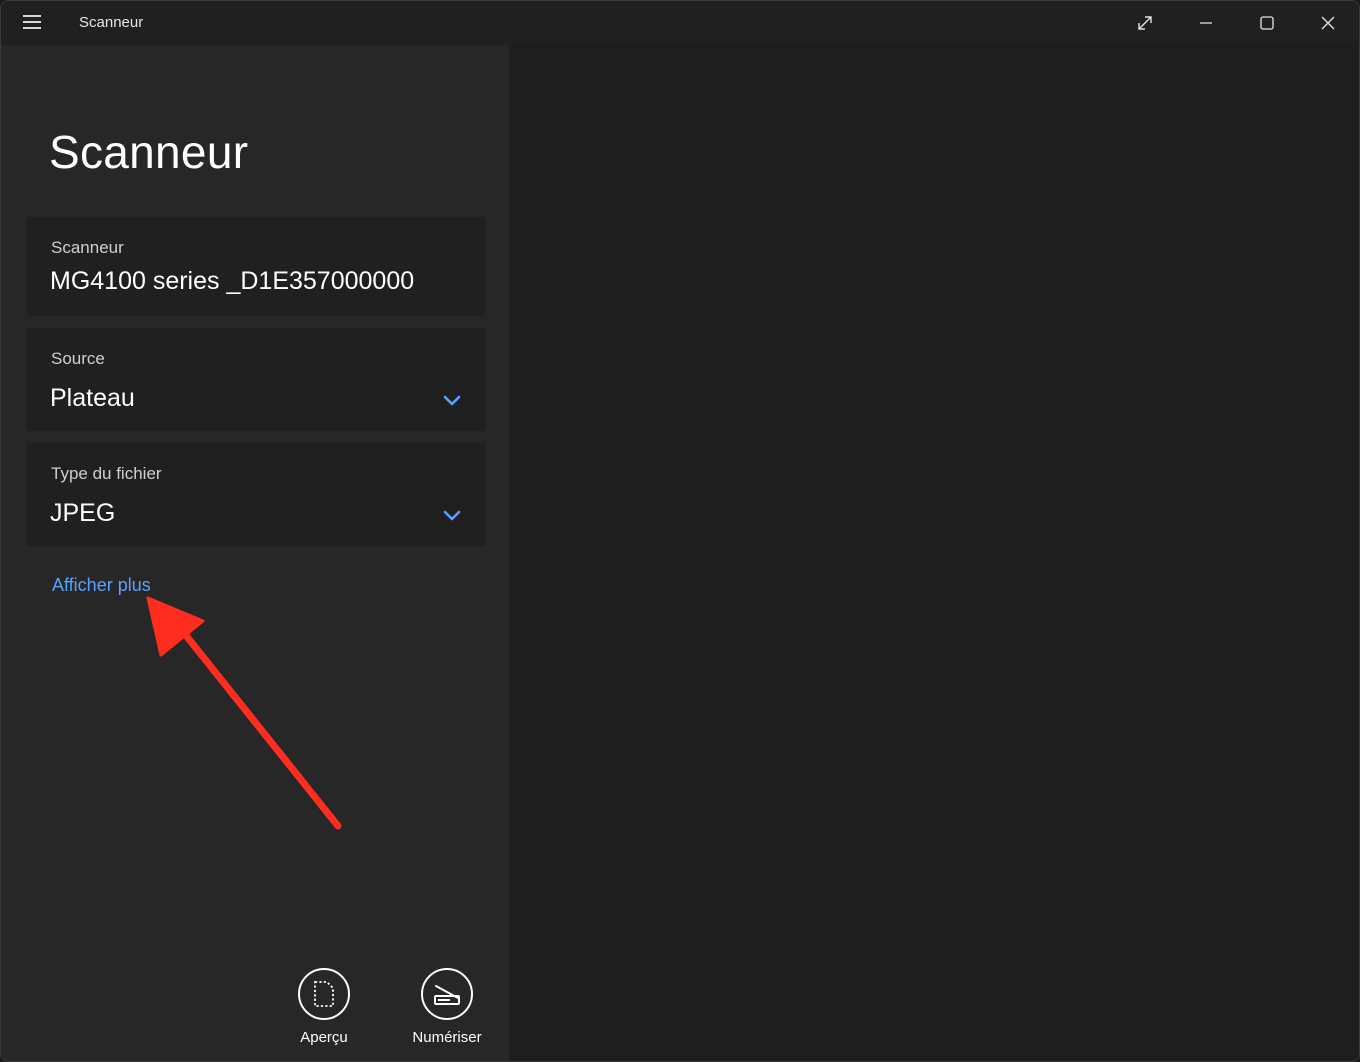 The height and width of the screenshot is (1062, 1360). I want to click on scan-icon-circle, so click(447, 994).